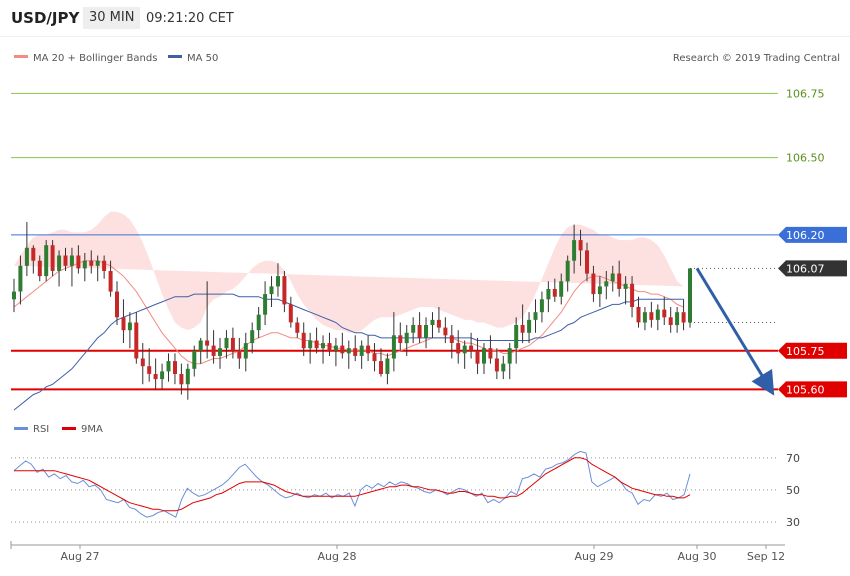 The width and height of the screenshot is (850, 576). Describe the element at coordinates (805, 158) in the screenshot. I see `target-level-label: 106.50` at that location.